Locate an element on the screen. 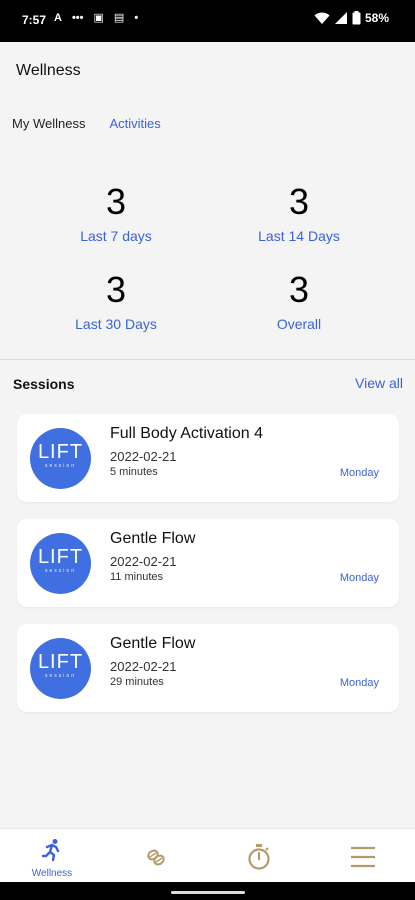 The width and height of the screenshot is (415, 900). view-all-link: View all is located at coordinates (379, 383).